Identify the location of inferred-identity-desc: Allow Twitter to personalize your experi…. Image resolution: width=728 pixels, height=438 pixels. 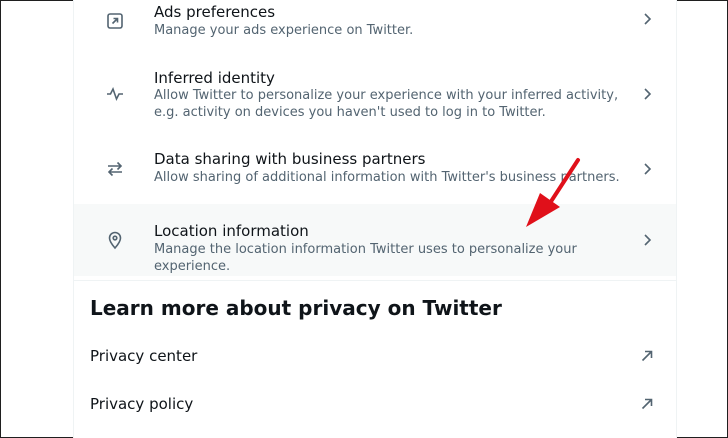
(386, 104).